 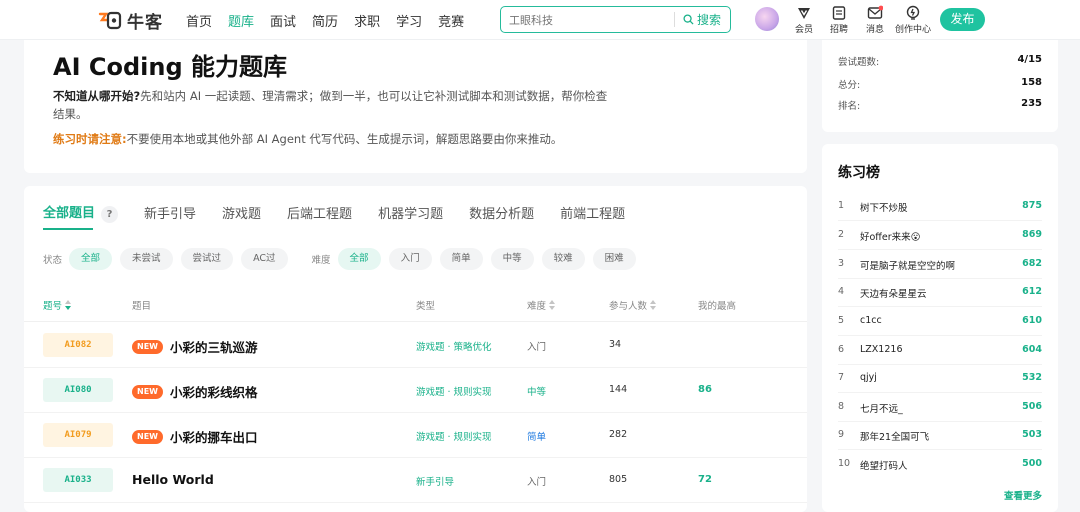 I want to click on stat-total-score: 总分: 158, so click(x=940, y=84).